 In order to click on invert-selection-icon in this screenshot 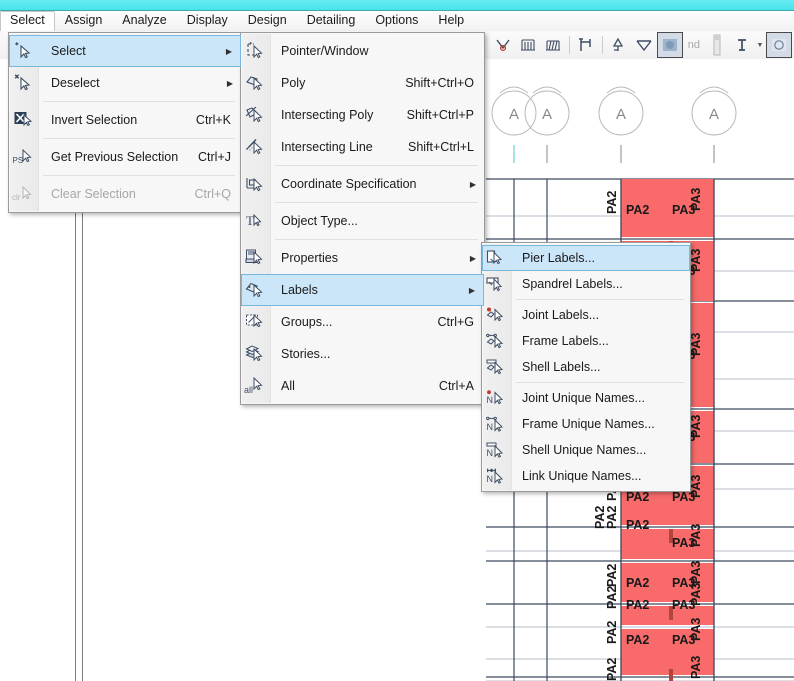, I will do `click(23, 120)`.